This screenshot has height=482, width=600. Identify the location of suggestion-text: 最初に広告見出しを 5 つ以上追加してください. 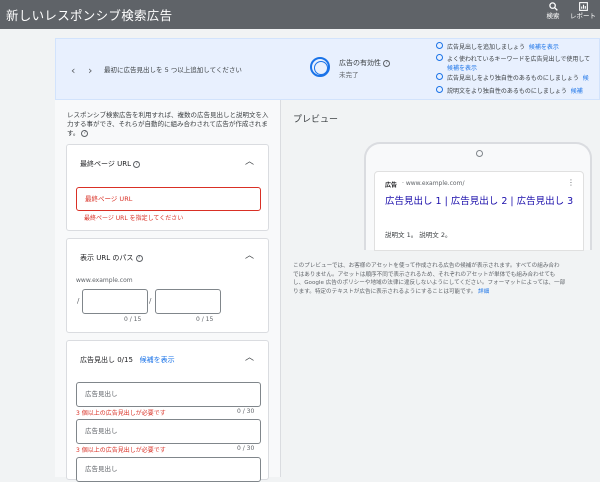
(173, 70).